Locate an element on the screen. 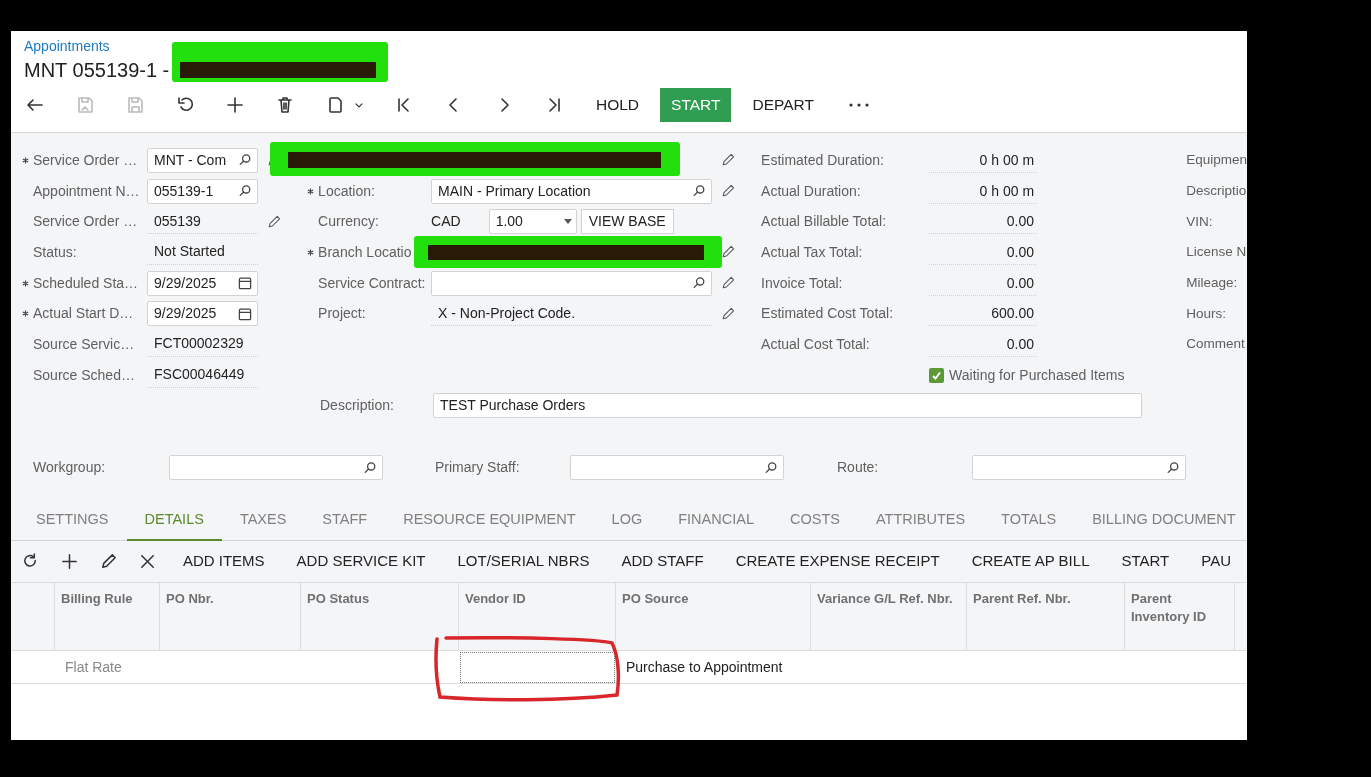  tab: LOG is located at coordinates (627, 520).